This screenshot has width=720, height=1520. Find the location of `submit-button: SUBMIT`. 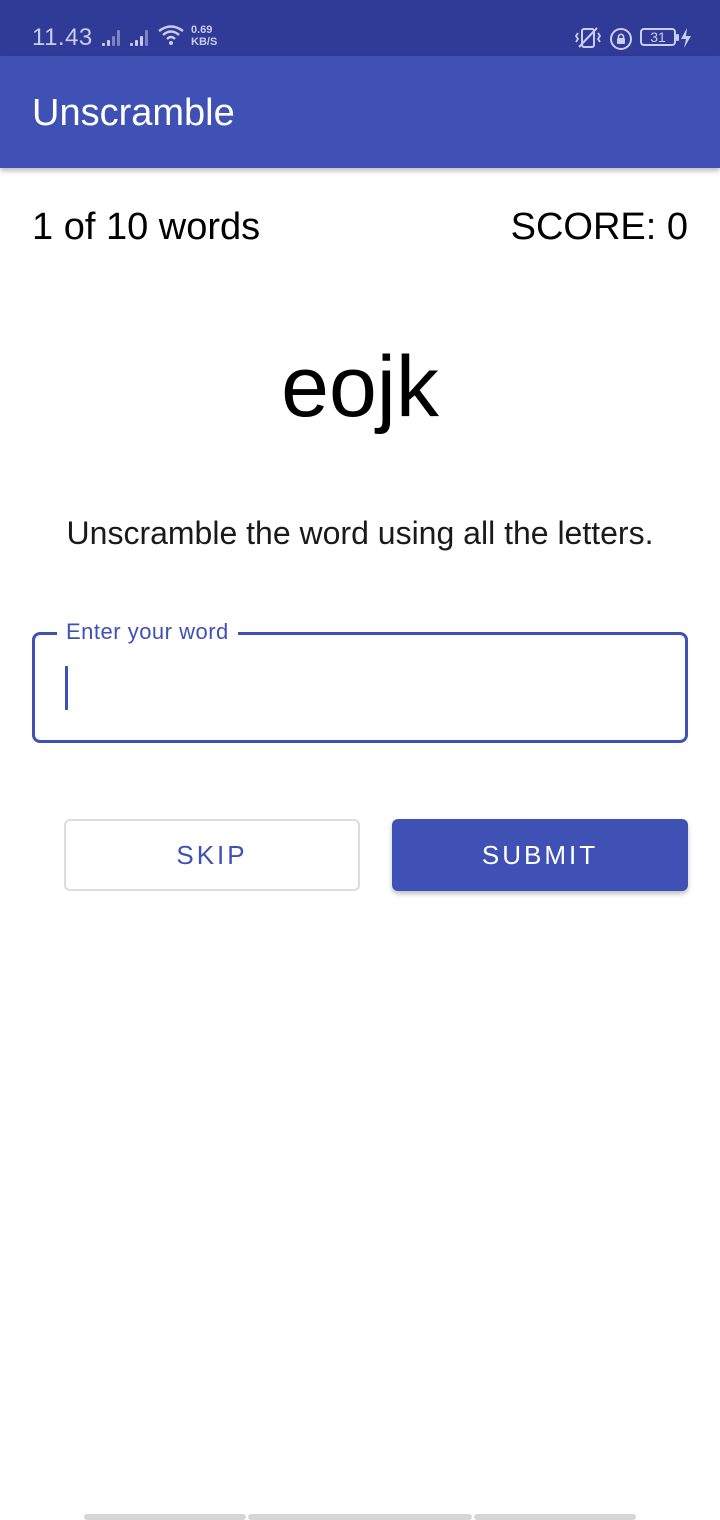

submit-button: SUBMIT is located at coordinates (540, 855).